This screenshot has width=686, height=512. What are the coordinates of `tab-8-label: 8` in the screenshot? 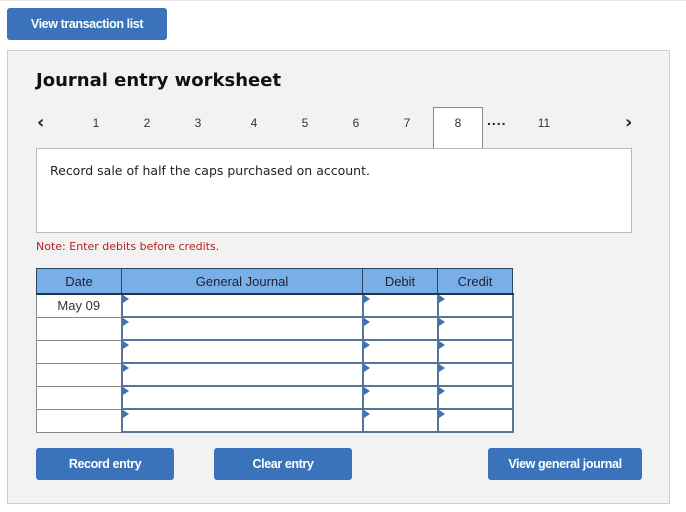 It's located at (458, 123).